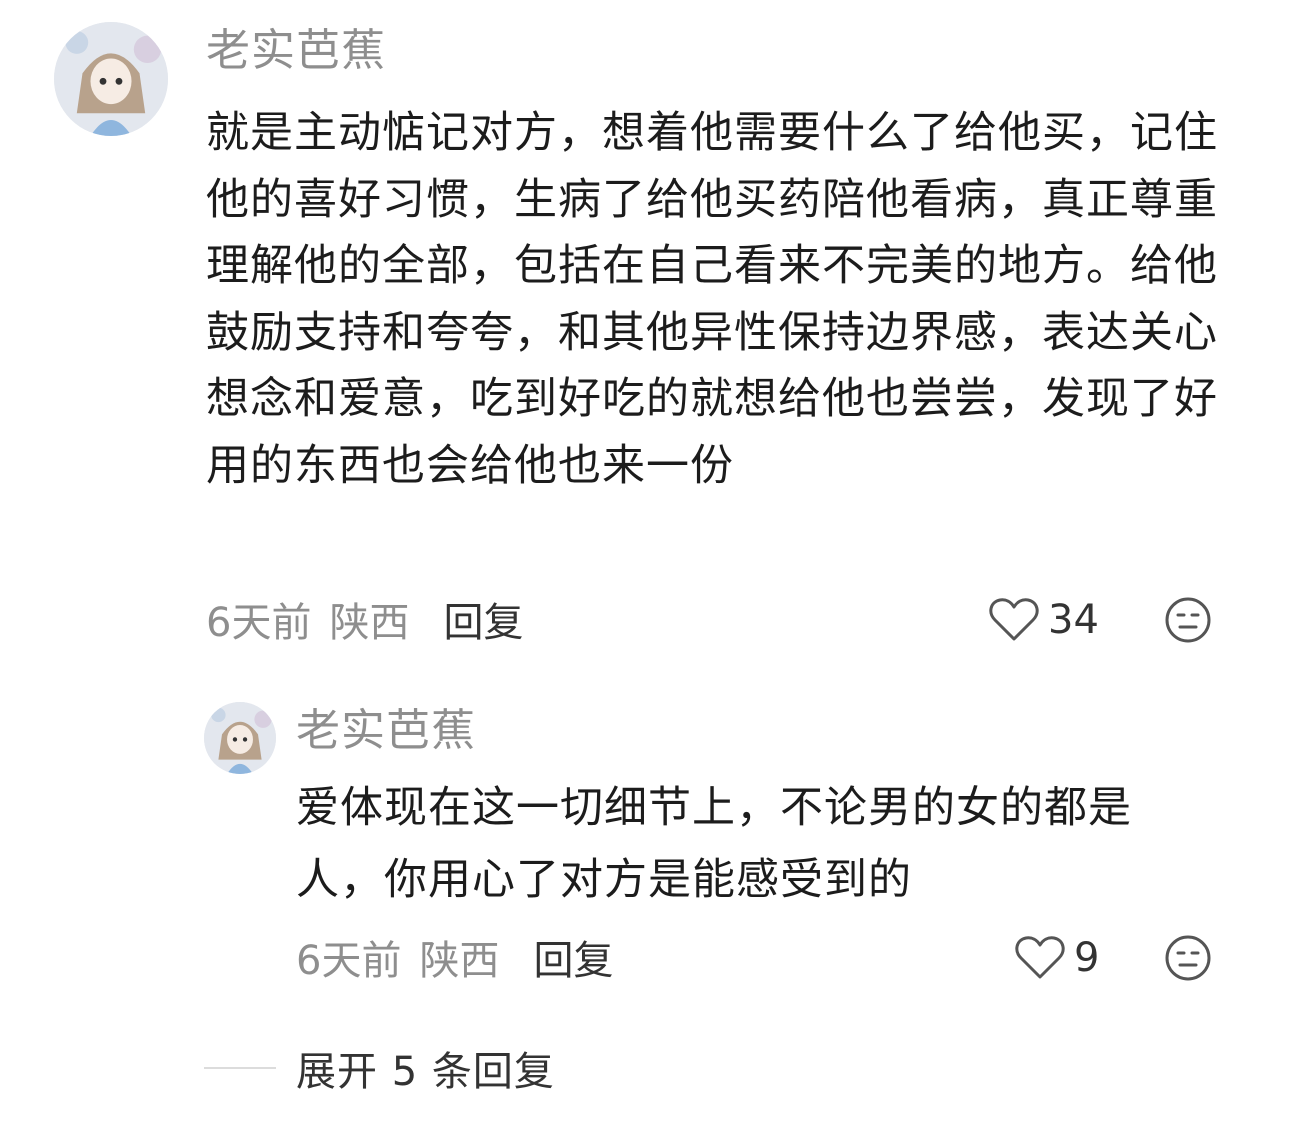 This screenshot has width=1290, height=1127. I want to click on reply-meta: 6天前 陕西 回复, so click(454, 958).